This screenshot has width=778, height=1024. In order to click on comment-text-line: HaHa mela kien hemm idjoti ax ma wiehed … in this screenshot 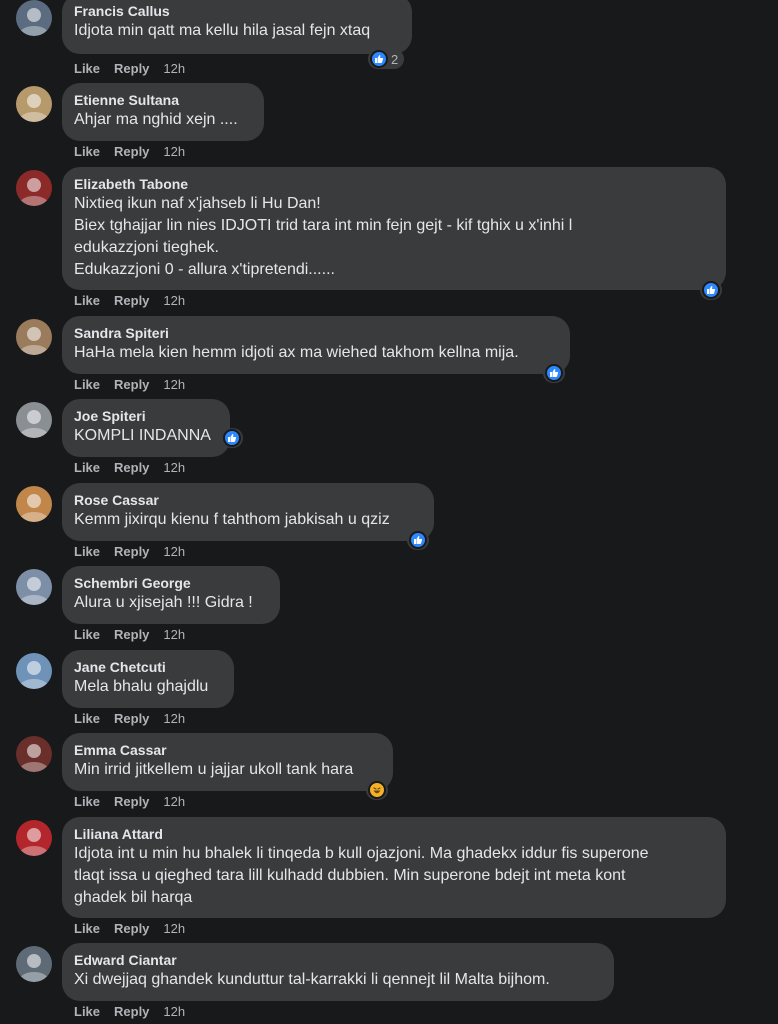, I will do `click(296, 352)`.